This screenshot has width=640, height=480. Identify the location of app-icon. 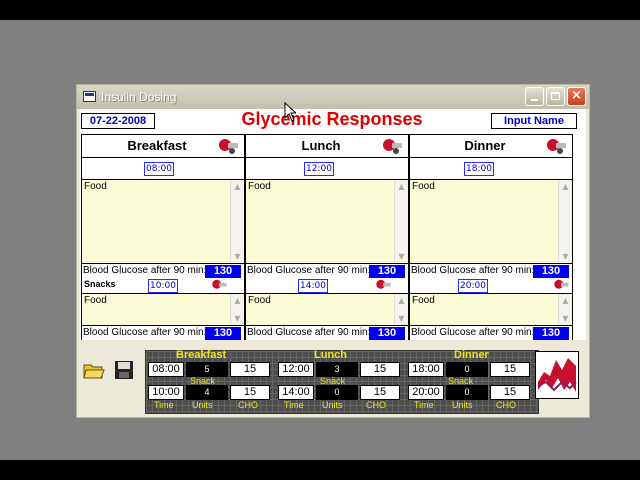
(89, 96).